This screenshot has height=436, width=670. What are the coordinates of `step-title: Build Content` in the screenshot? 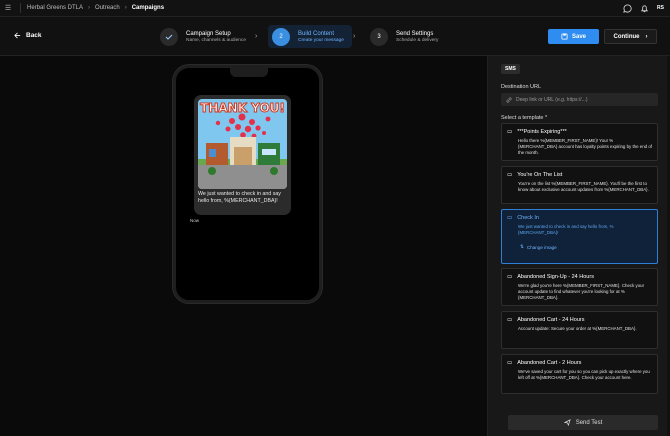 It's located at (316, 33).